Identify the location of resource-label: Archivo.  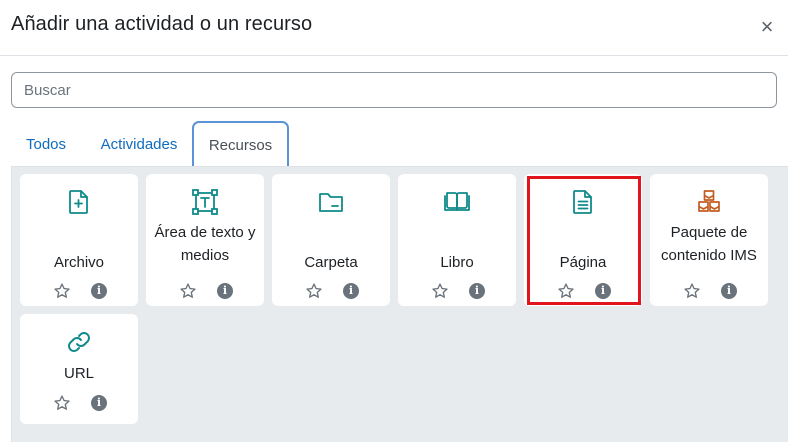
(79, 262).